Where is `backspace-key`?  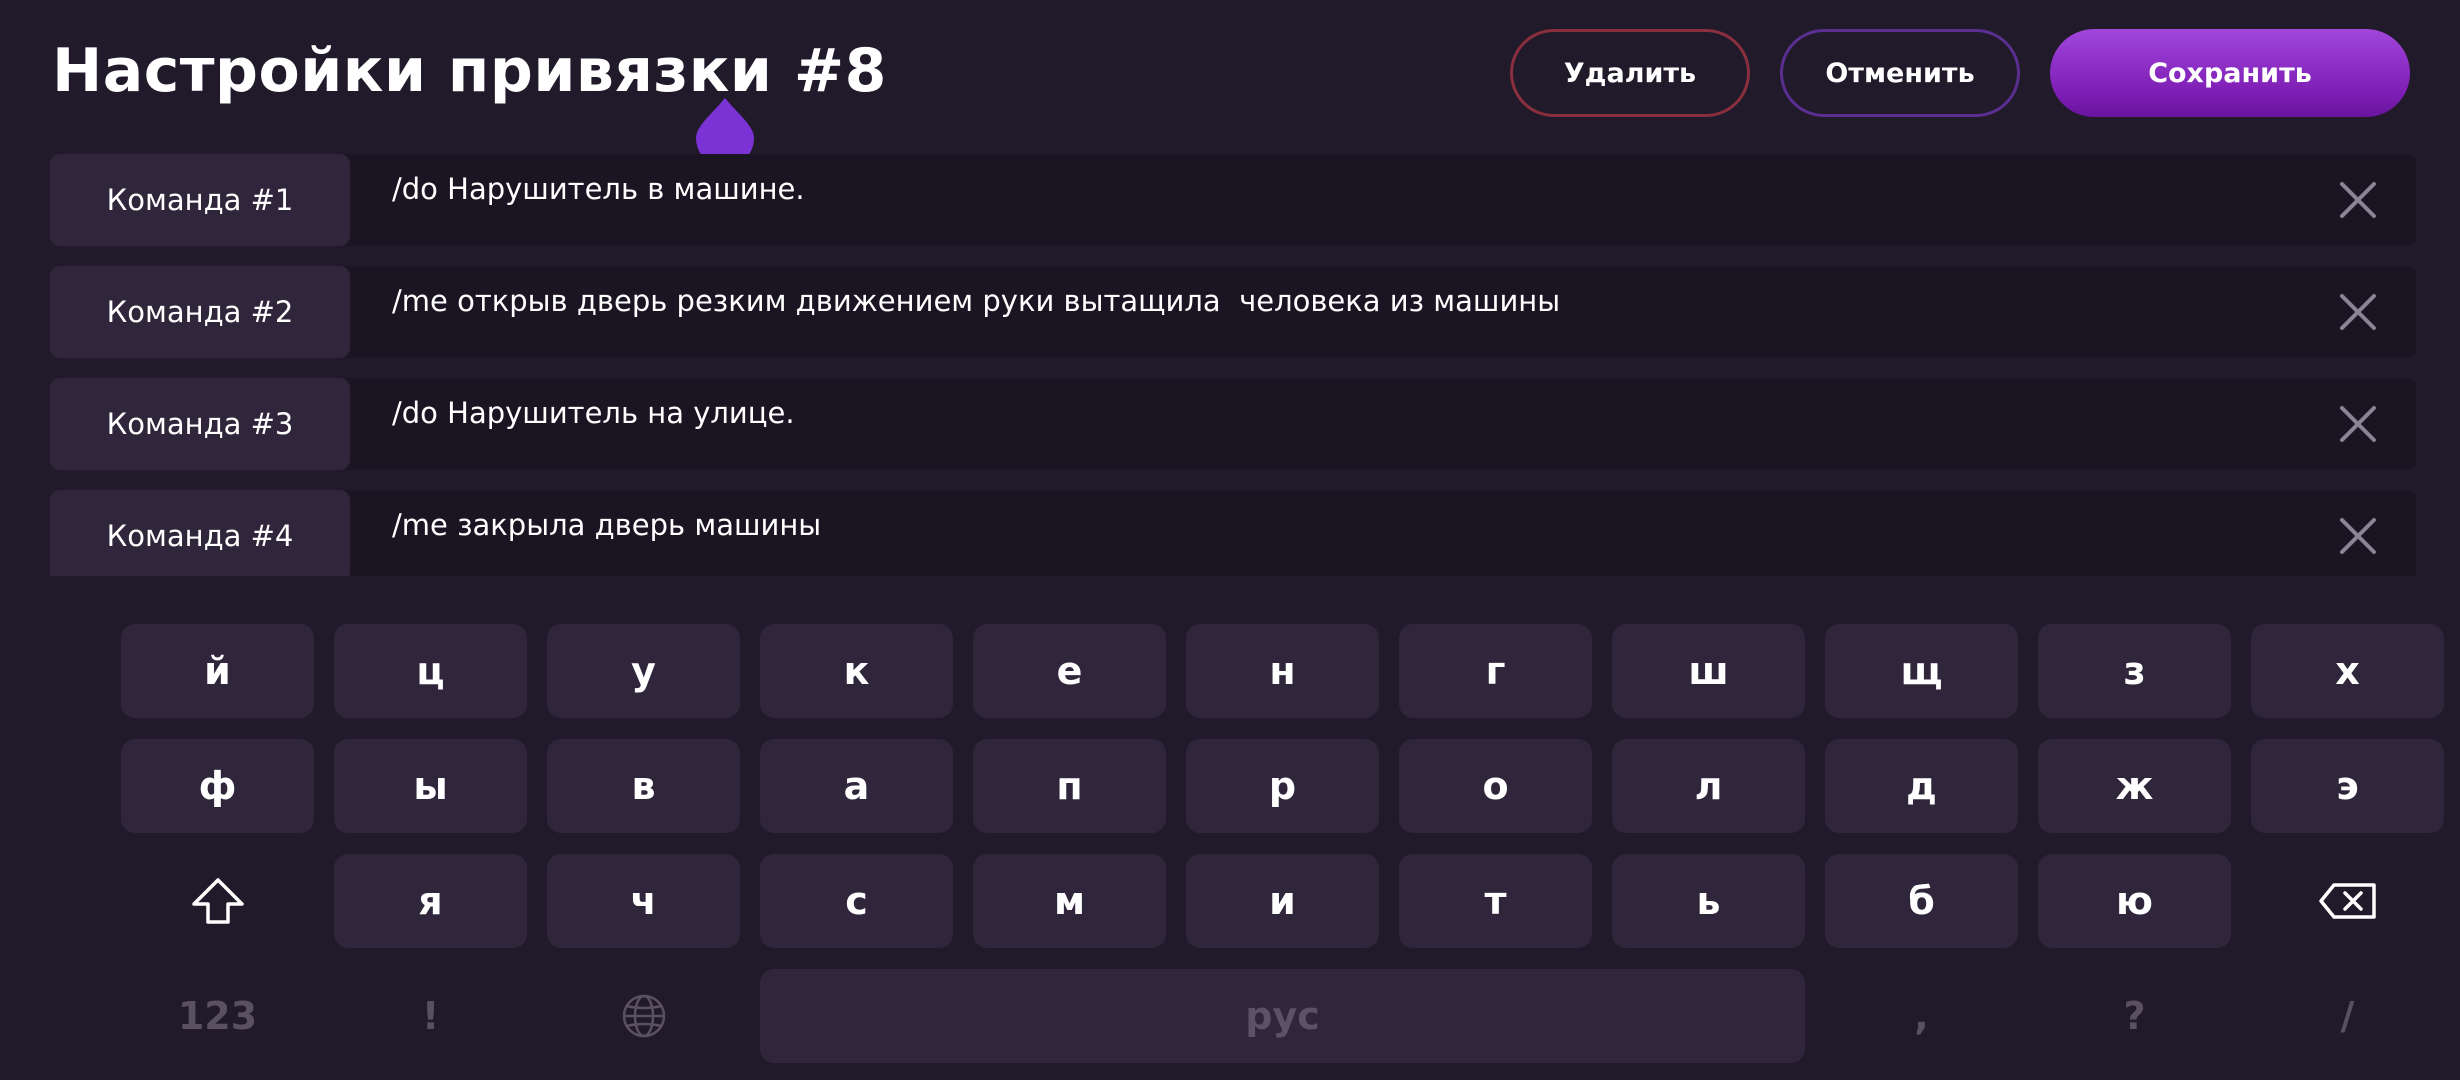 backspace-key is located at coordinates (2347, 901).